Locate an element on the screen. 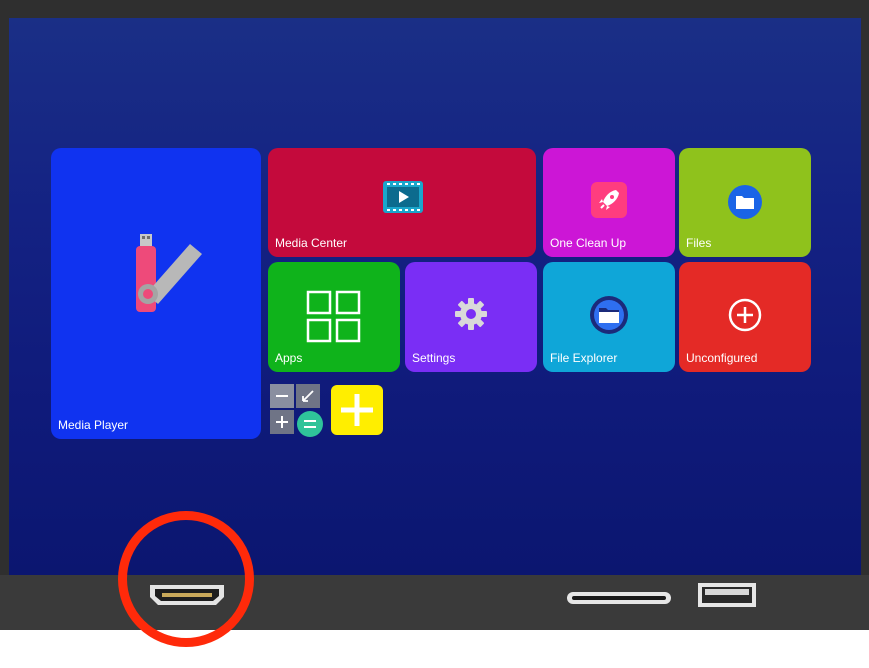 The height and width of the screenshot is (668, 869). tile-label: Media Player is located at coordinates (93, 425).